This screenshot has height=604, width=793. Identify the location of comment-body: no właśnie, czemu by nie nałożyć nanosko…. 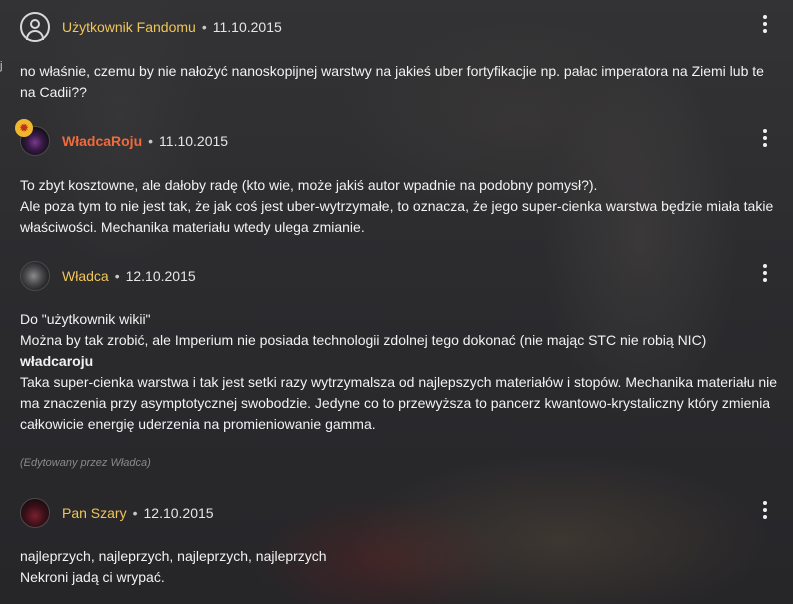
(400, 82).